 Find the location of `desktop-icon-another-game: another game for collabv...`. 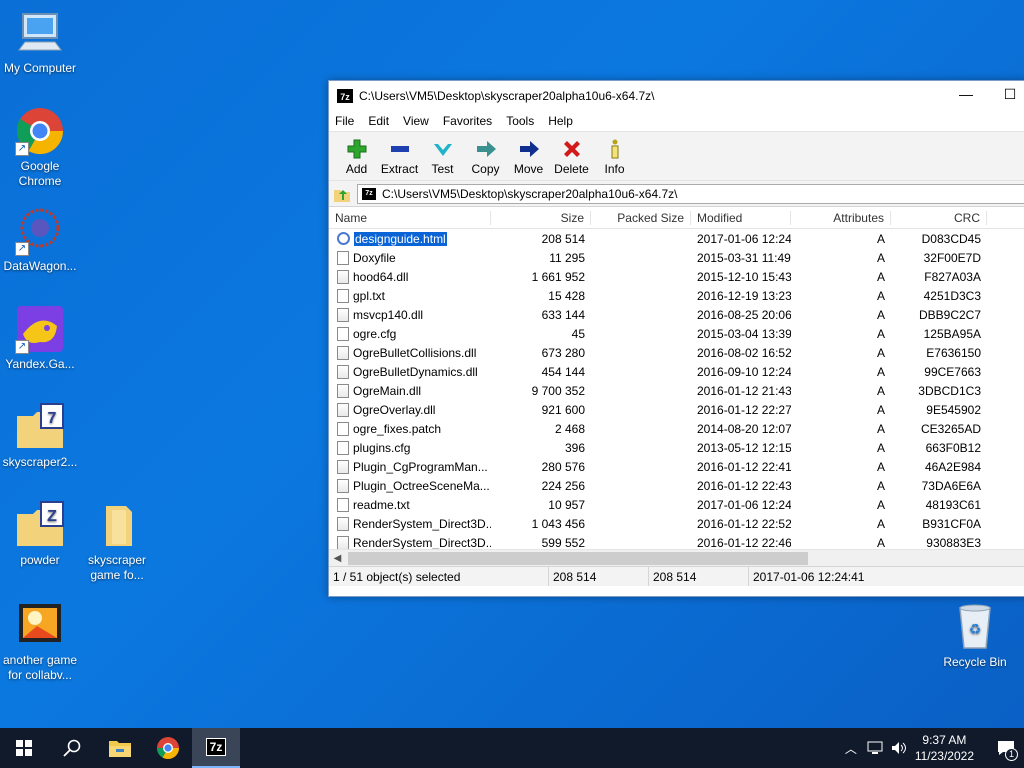

desktop-icon-another-game: another game for collabv... is located at coordinates (40, 641).